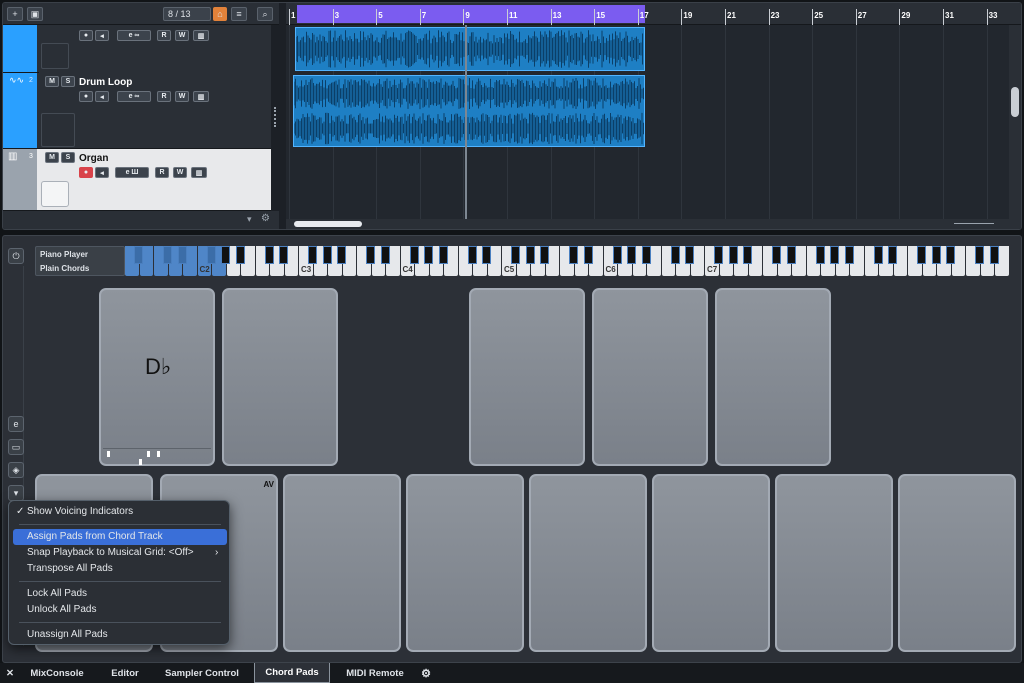 The image size is (1024, 683). Describe the element at coordinates (120, 635) in the screenshot. I see `menu-item-unassign-all: Unassign All Pads` at that location.